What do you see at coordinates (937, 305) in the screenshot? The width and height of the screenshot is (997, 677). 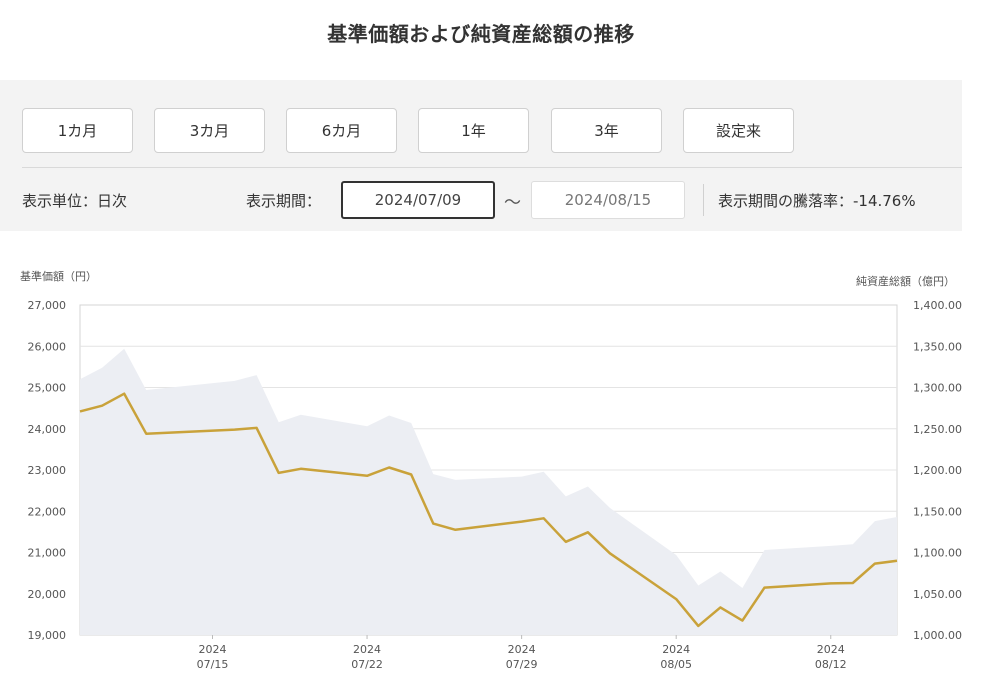 I see `right-tick-label: 1,400.00` at bounding box center [937, 305].